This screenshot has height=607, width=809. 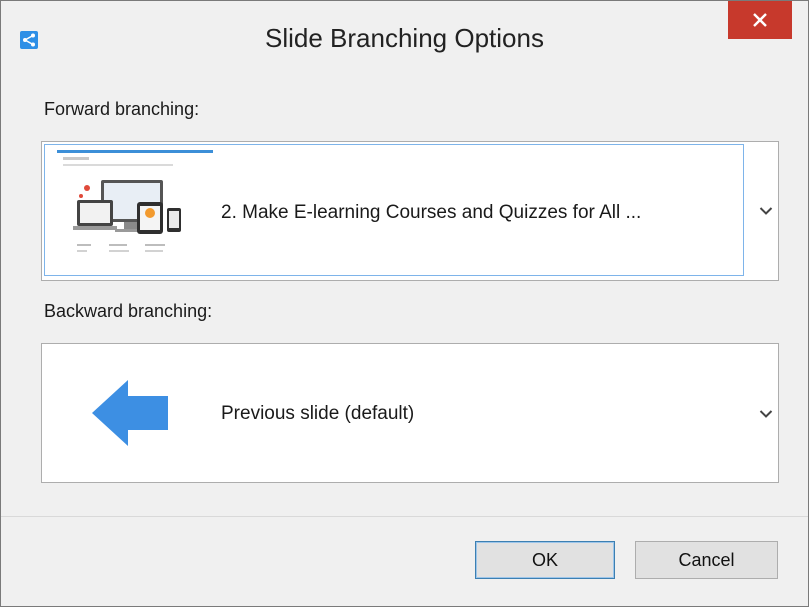 I want to click on cancel-button: Cancel, so click(x=706, y=560).